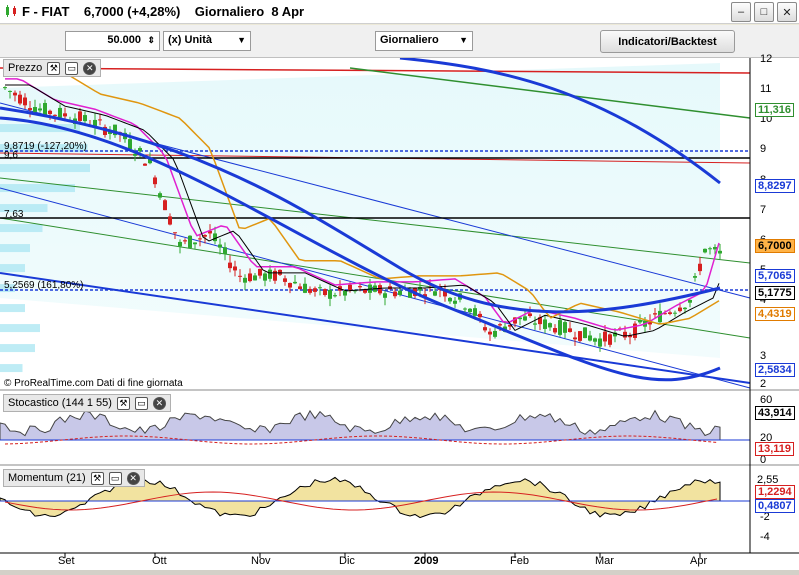 Image resolution: width=799 pixels, height=575 pixels. I want to click on quantity-stepper: 50.000 ⇕, so click(112, 41).